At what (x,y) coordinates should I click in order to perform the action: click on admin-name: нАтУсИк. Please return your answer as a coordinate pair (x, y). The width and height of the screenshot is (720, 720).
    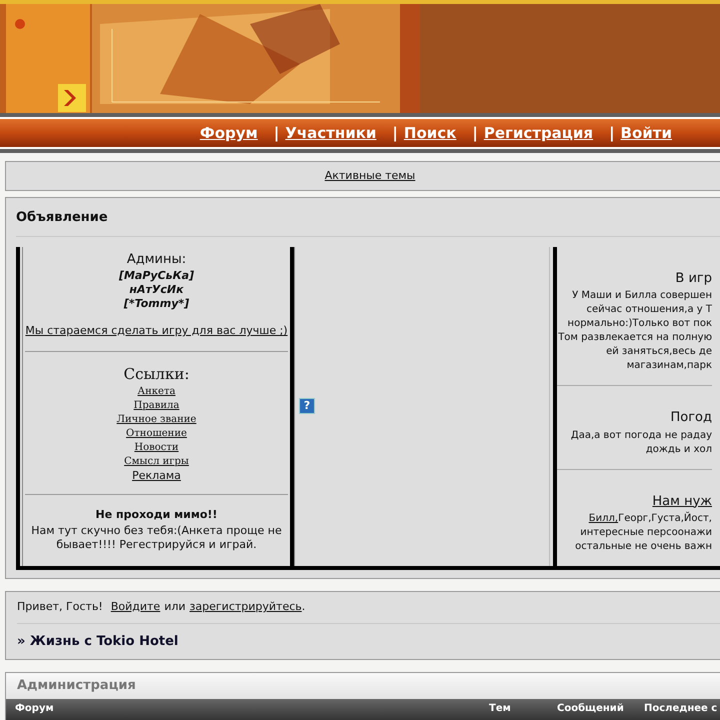
    Looking at the image, I should click on (156, 290).